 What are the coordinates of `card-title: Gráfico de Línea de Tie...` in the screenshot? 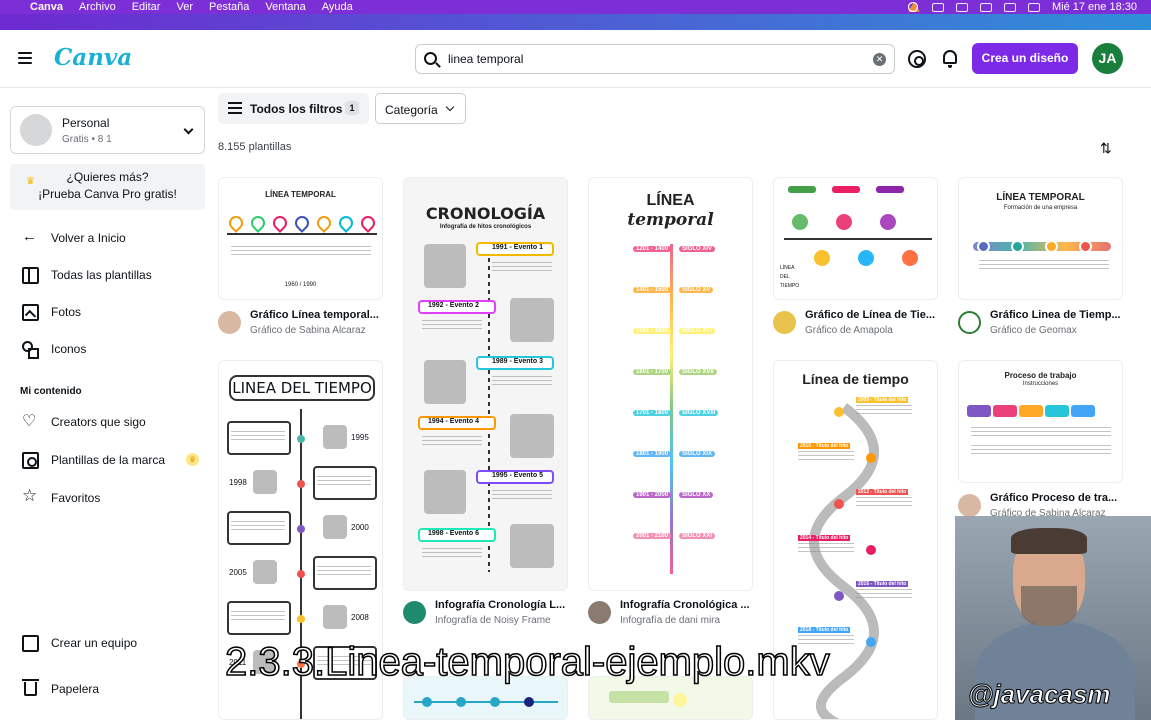 It's located at (870, 315).